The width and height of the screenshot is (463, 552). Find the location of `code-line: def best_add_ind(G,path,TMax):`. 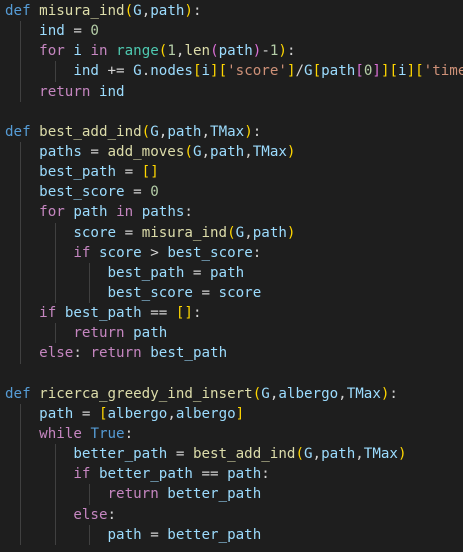

code-line: def best_add_ind(G,path,TMax): is located at coordinates (231, 132).